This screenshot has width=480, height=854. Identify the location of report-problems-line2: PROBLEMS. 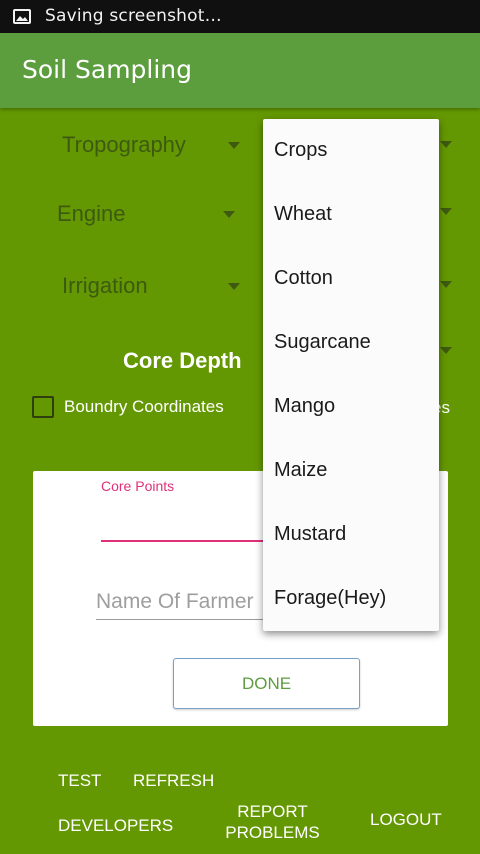
(272, 832).